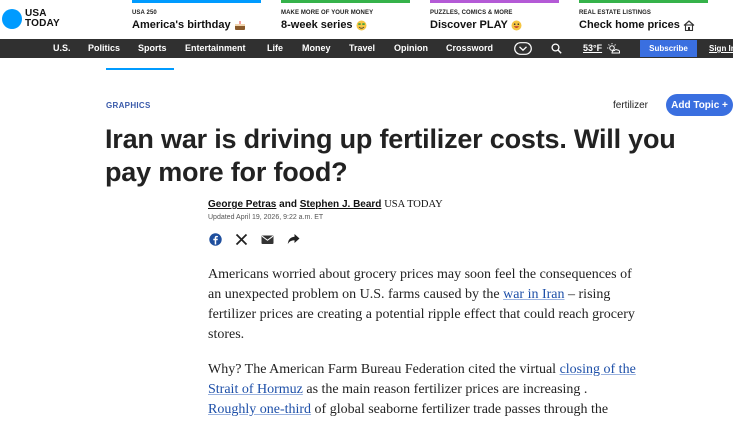 This screenshot has height=422, width=733. What do you see at coordinates (317, 25) in the screenshot?
I see `promo-headline: 8-week series` at bounding box center [317, 25].